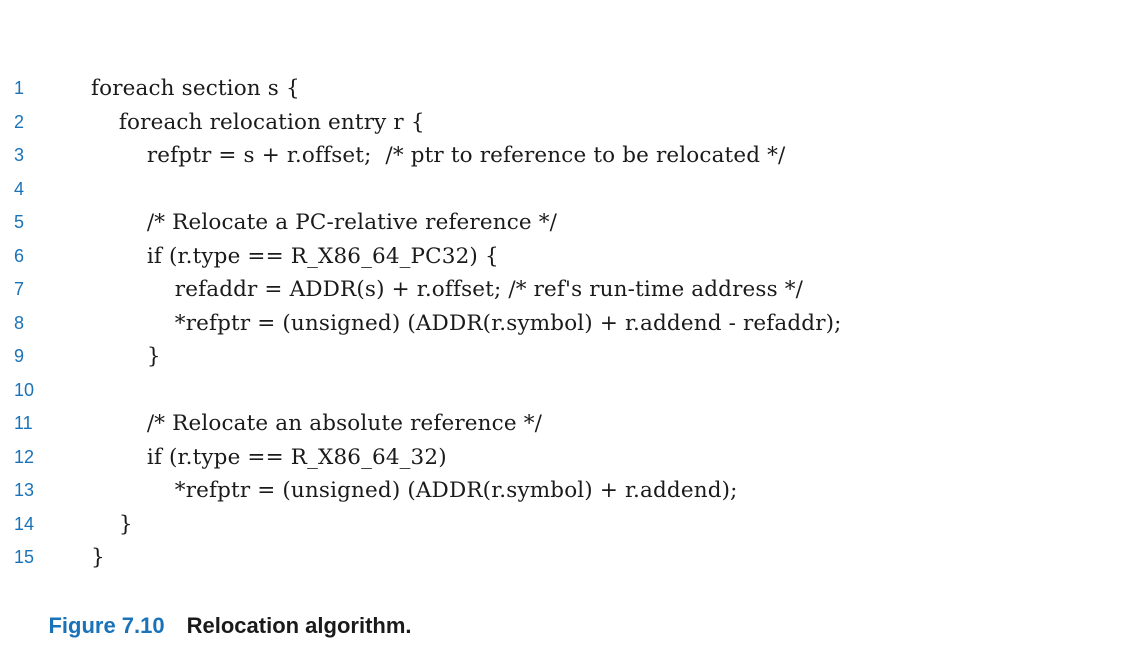 The height and width of the screenshot is (646, 1122). I want to click on code-text: foreach section s {, so click(195, 88).